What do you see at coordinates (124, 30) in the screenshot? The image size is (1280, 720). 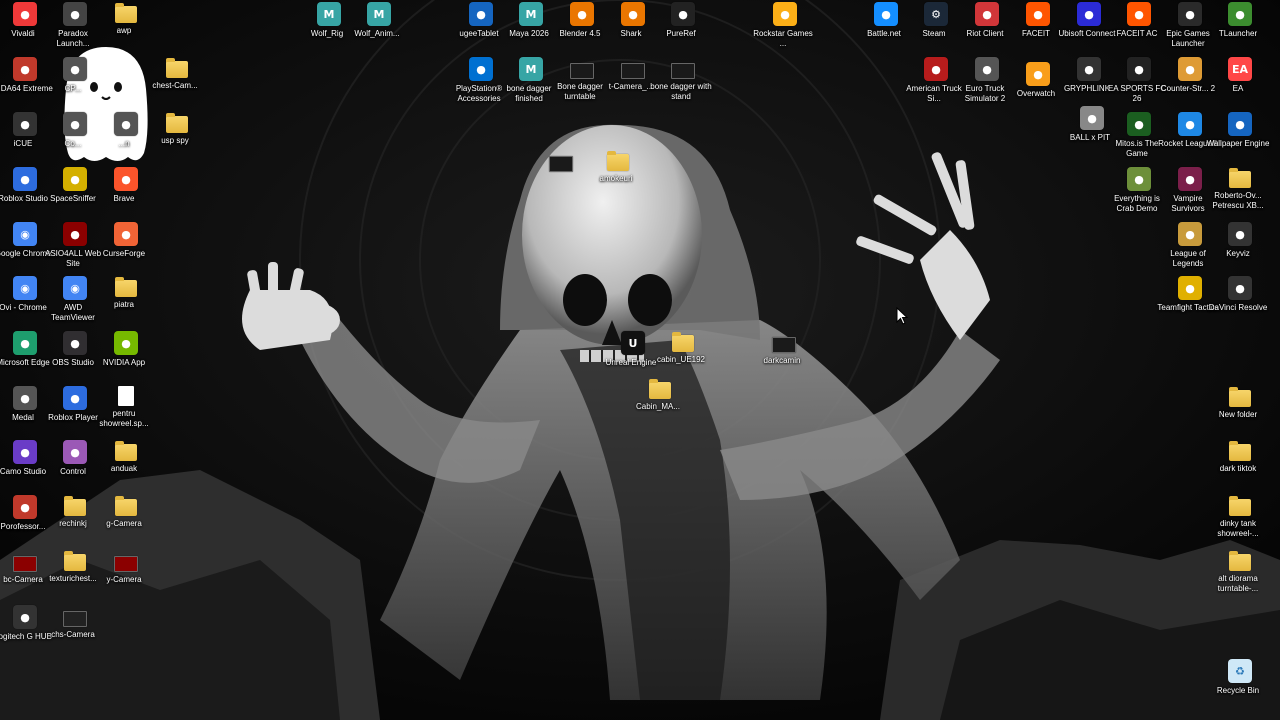 I see `desktop-icon-label: awp` at bounding box center [124, 30].